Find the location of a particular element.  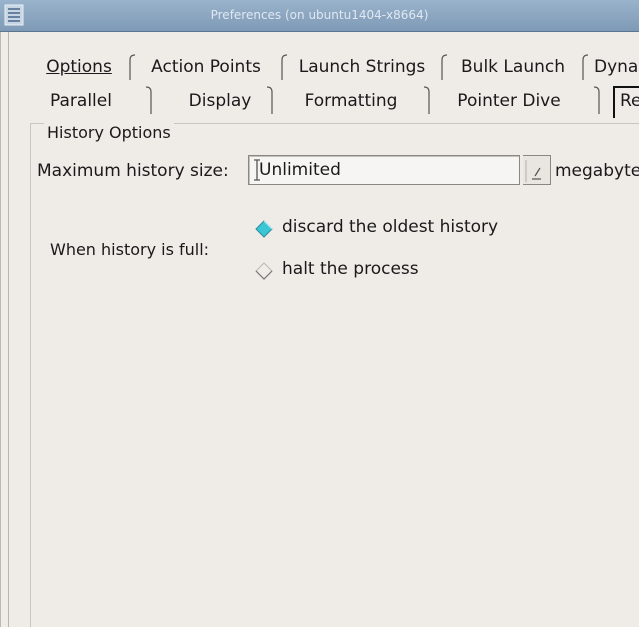

max-history-size-label: Maximum history size: is located at coordinates (133, 171).